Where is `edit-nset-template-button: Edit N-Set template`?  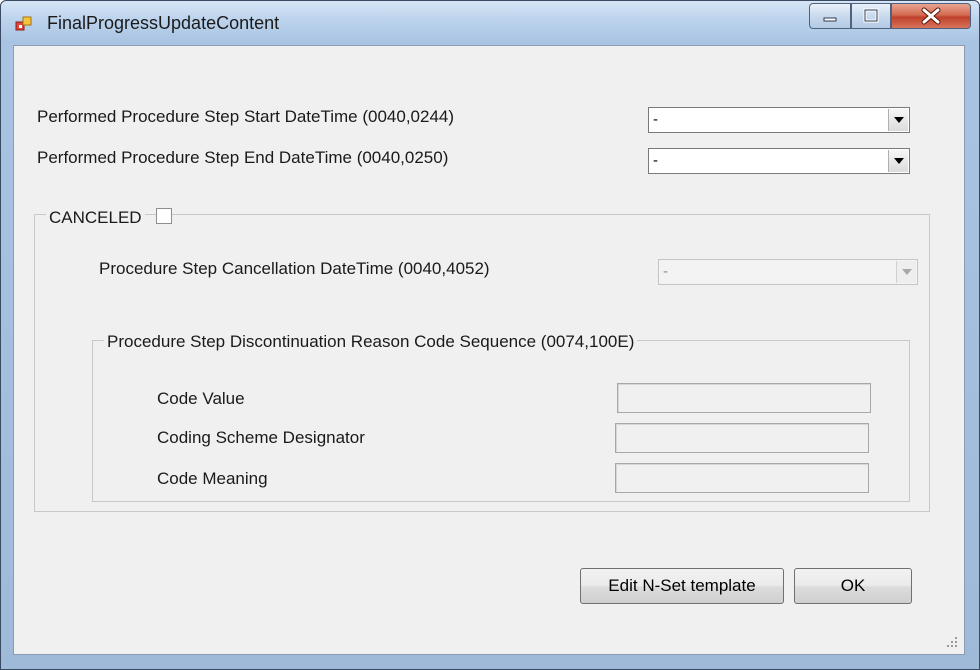
edit-nset-template-button: Edit N-Set template is located at coordinates (682, 586).